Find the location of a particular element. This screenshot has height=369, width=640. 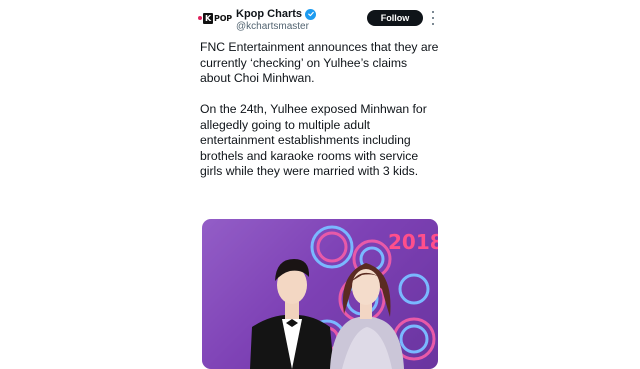

account-name-row: Kpop Charts is located at coordinates (276, 14).